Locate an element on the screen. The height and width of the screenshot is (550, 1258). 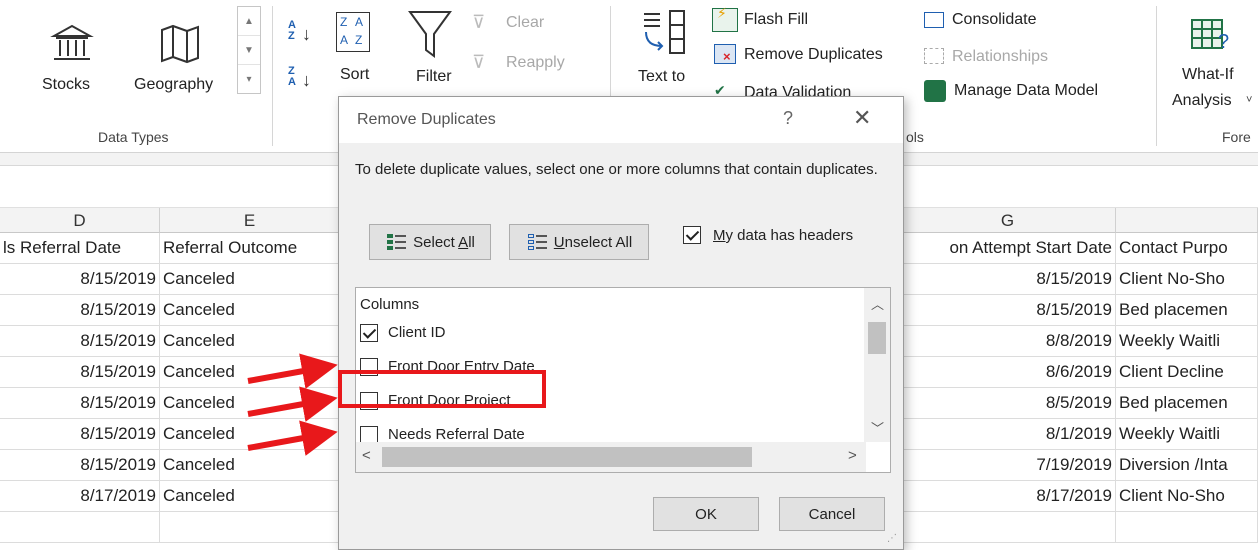
annotation-arrows is located at coordinates (292, 404).